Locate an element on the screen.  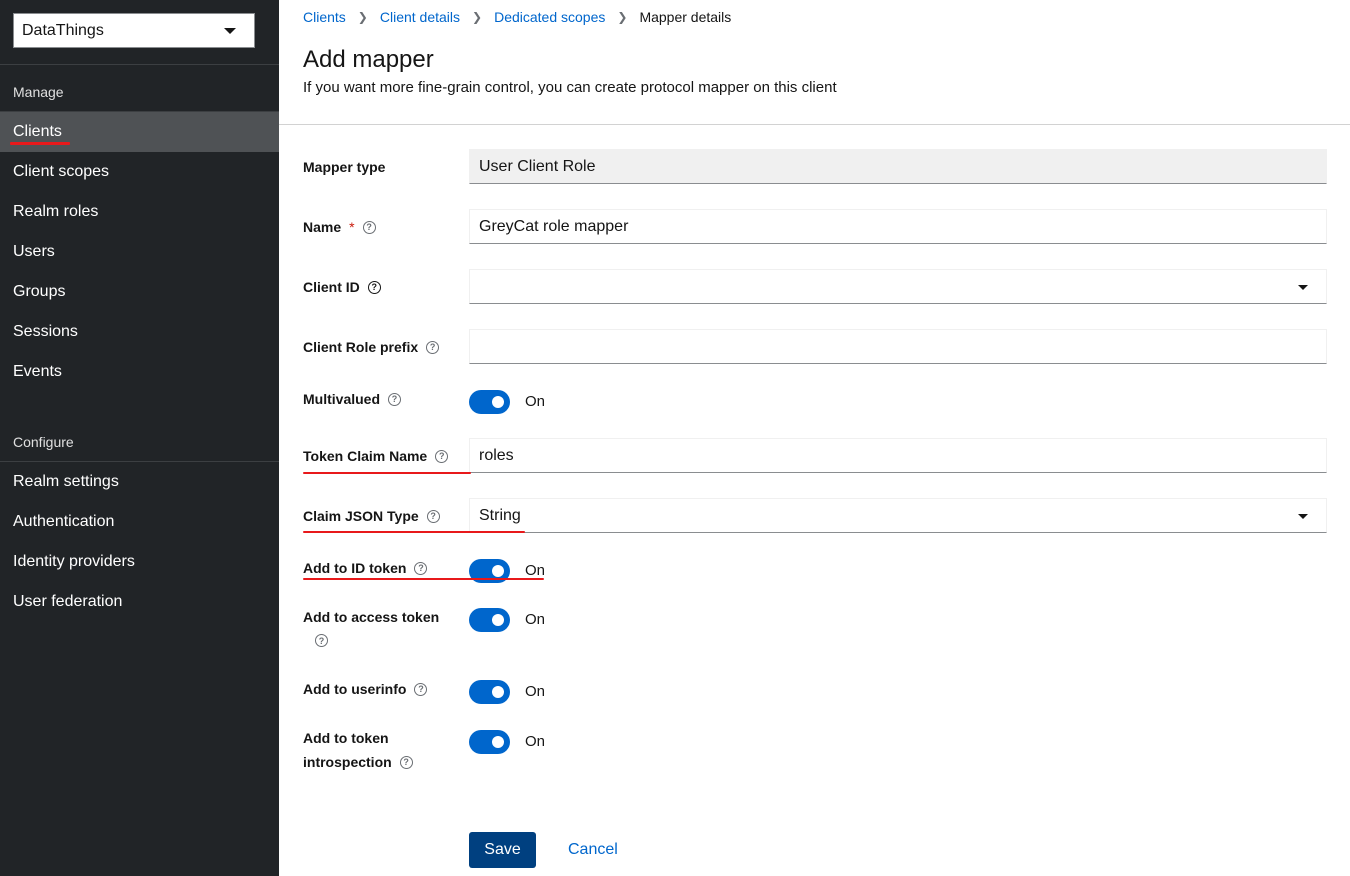
client-role-prefix-label-text: Client Role prefix is located at coordinates (361, 347).